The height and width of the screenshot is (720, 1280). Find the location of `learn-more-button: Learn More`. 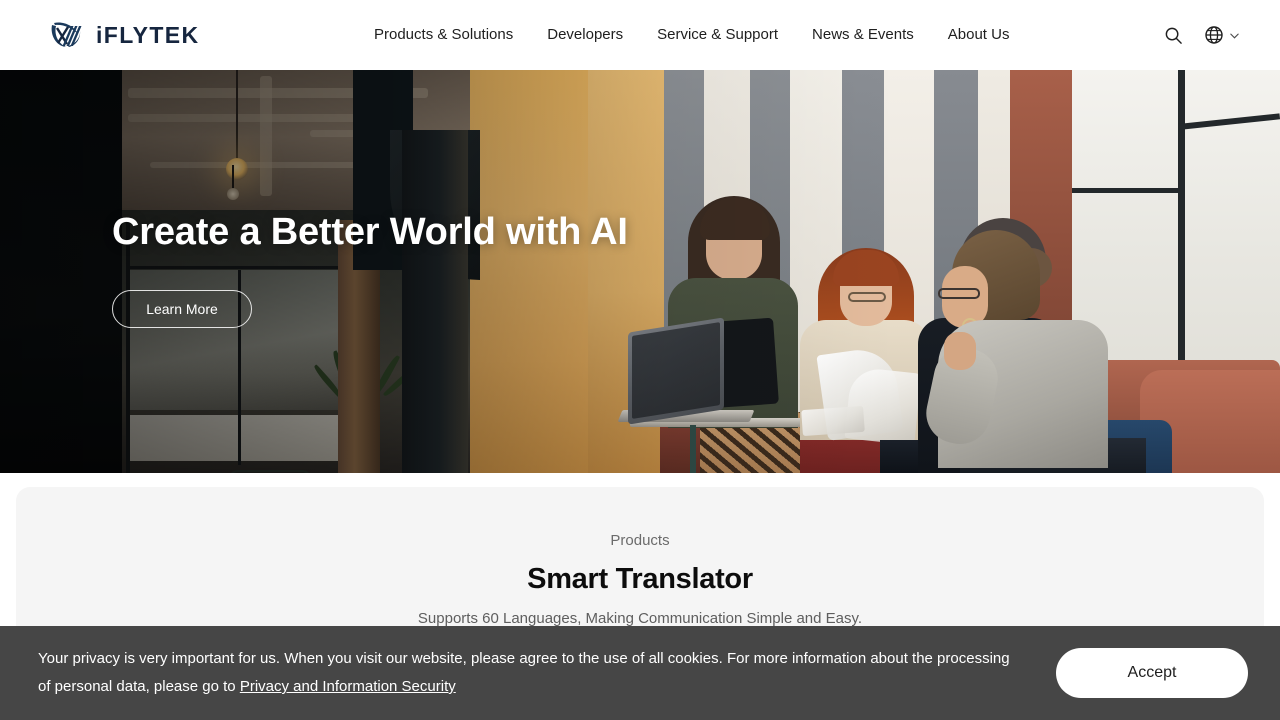

learn-more-button: Learn More is located at coordinates (182, 308).